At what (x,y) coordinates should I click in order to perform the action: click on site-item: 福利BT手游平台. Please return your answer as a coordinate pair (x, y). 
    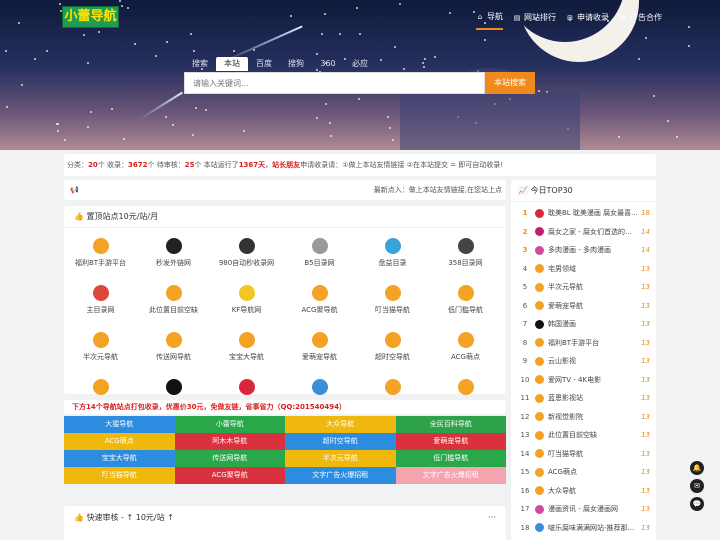
    Looking at the image, I should click on (100, 255).